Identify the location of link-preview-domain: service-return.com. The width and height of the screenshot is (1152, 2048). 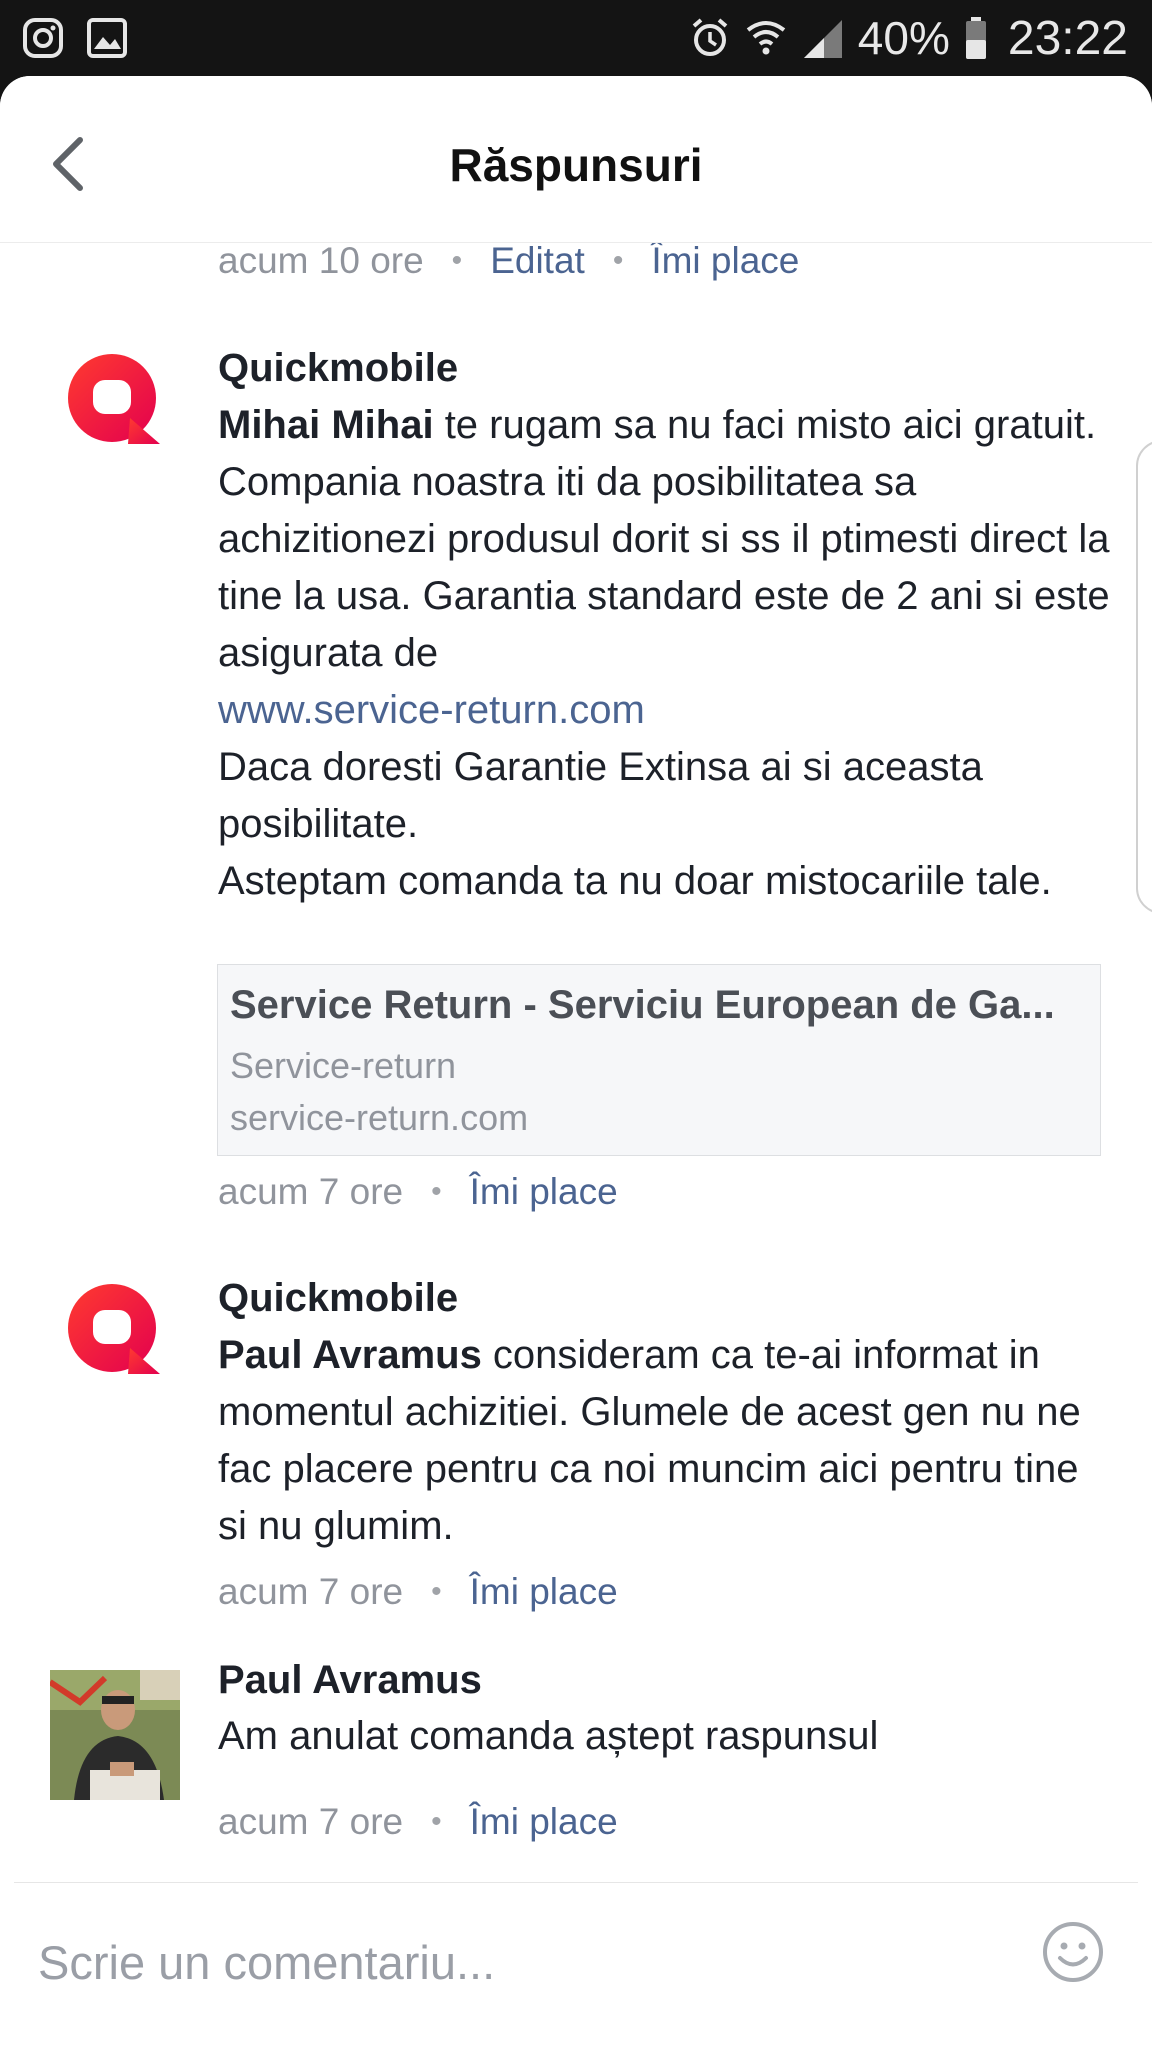
(379, 1117).